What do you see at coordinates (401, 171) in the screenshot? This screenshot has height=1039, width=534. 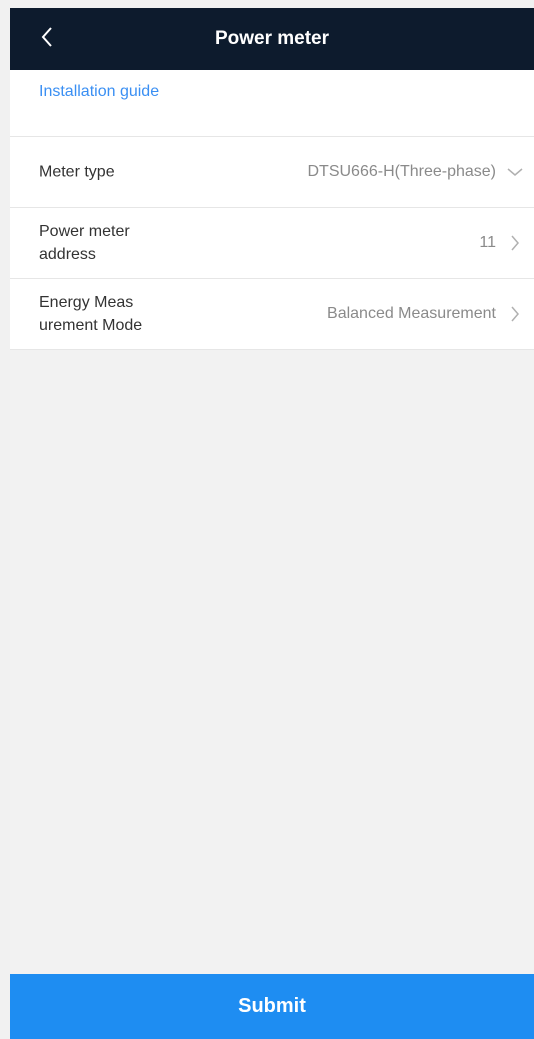 I see `meter-type-value: DTSU666-H(Three-phase)` at bounding box center [401, 171].